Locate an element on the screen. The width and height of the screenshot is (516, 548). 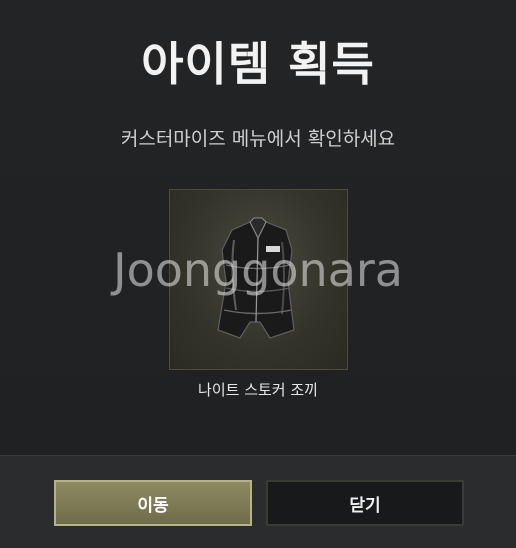
vest-icon is located at coordinates (256, 278).